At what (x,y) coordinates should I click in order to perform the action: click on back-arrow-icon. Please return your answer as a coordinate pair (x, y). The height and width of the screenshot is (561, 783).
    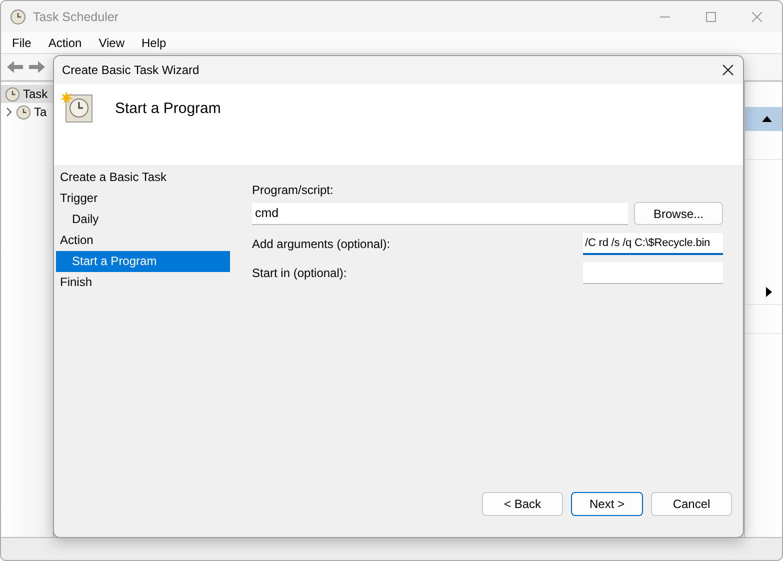
    Looking at the image, I should click on (15, 67).